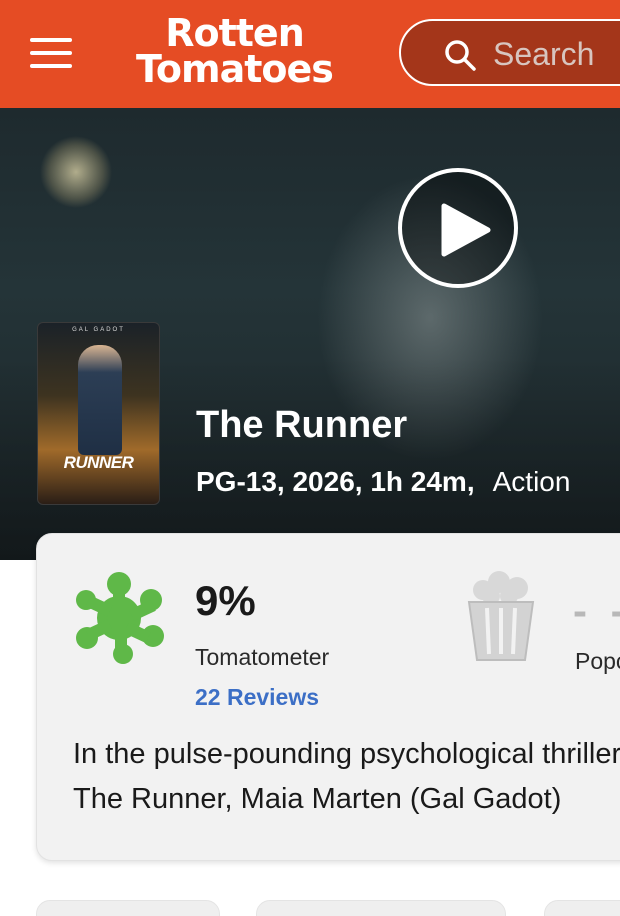 The image size is (620, 916). Describe the element at coordinates (317, 799) in the screenshot. I see `synopsis-line-2: The Runner, Maia Marten (Gal Gadot)` at that location.